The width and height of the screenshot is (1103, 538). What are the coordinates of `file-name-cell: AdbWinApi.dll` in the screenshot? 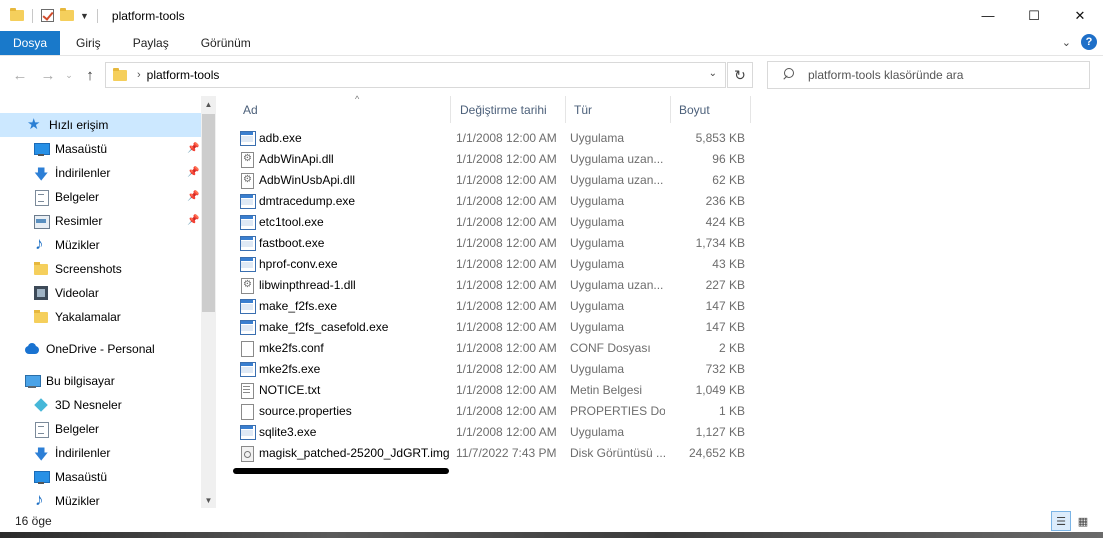 It's located at (344, 158).